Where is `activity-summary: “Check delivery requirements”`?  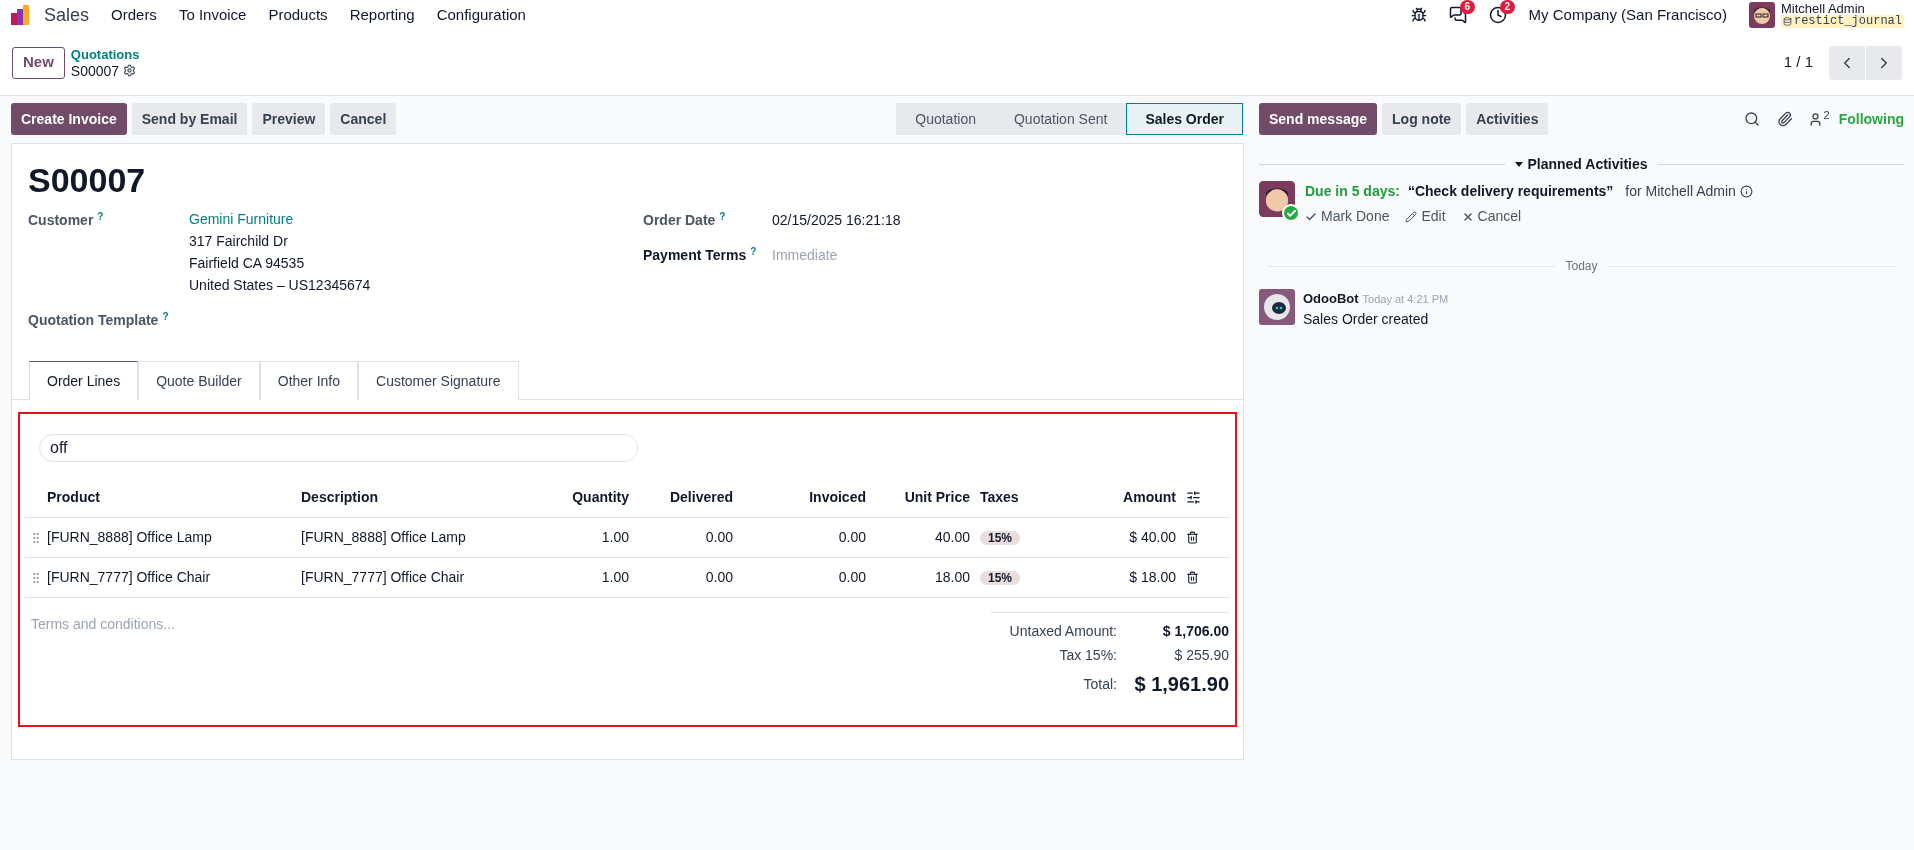
activity-summary: “Check delivery requirements” is located at coordinates (1510, 191).